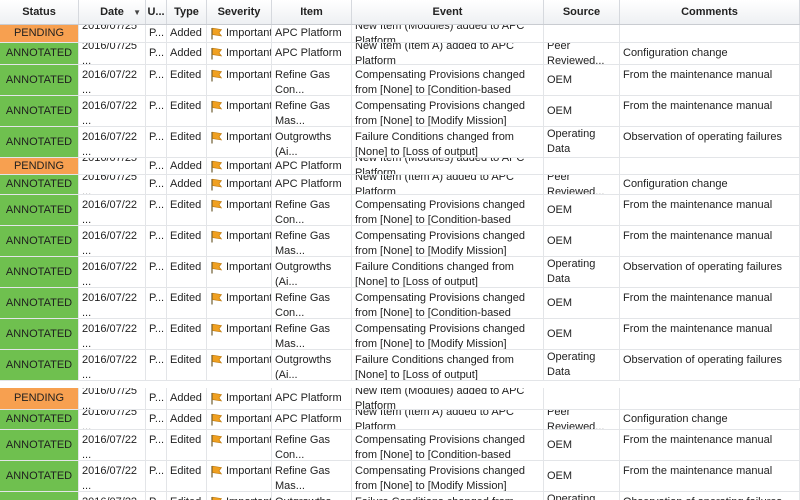 The image size is (800, 500). I want to click on column-header-event: Event, so click(448, 12).